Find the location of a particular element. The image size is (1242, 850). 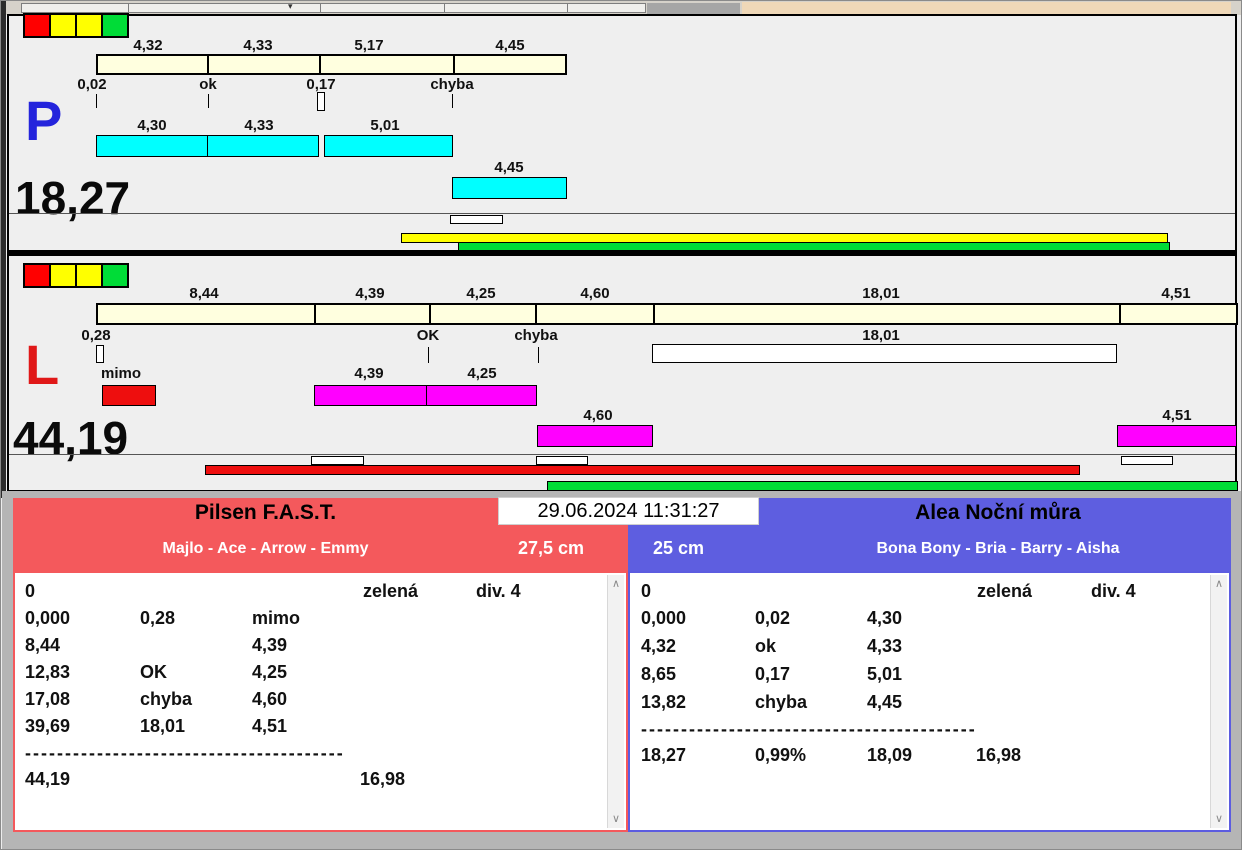

division-cell: div. 4 is located at coordinates (1113, 591).